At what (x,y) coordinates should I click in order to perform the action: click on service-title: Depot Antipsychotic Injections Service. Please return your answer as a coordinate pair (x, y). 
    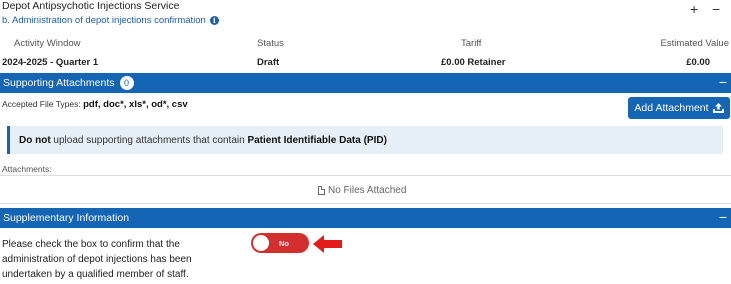
    Looking at the image, I should click on (91, 6).